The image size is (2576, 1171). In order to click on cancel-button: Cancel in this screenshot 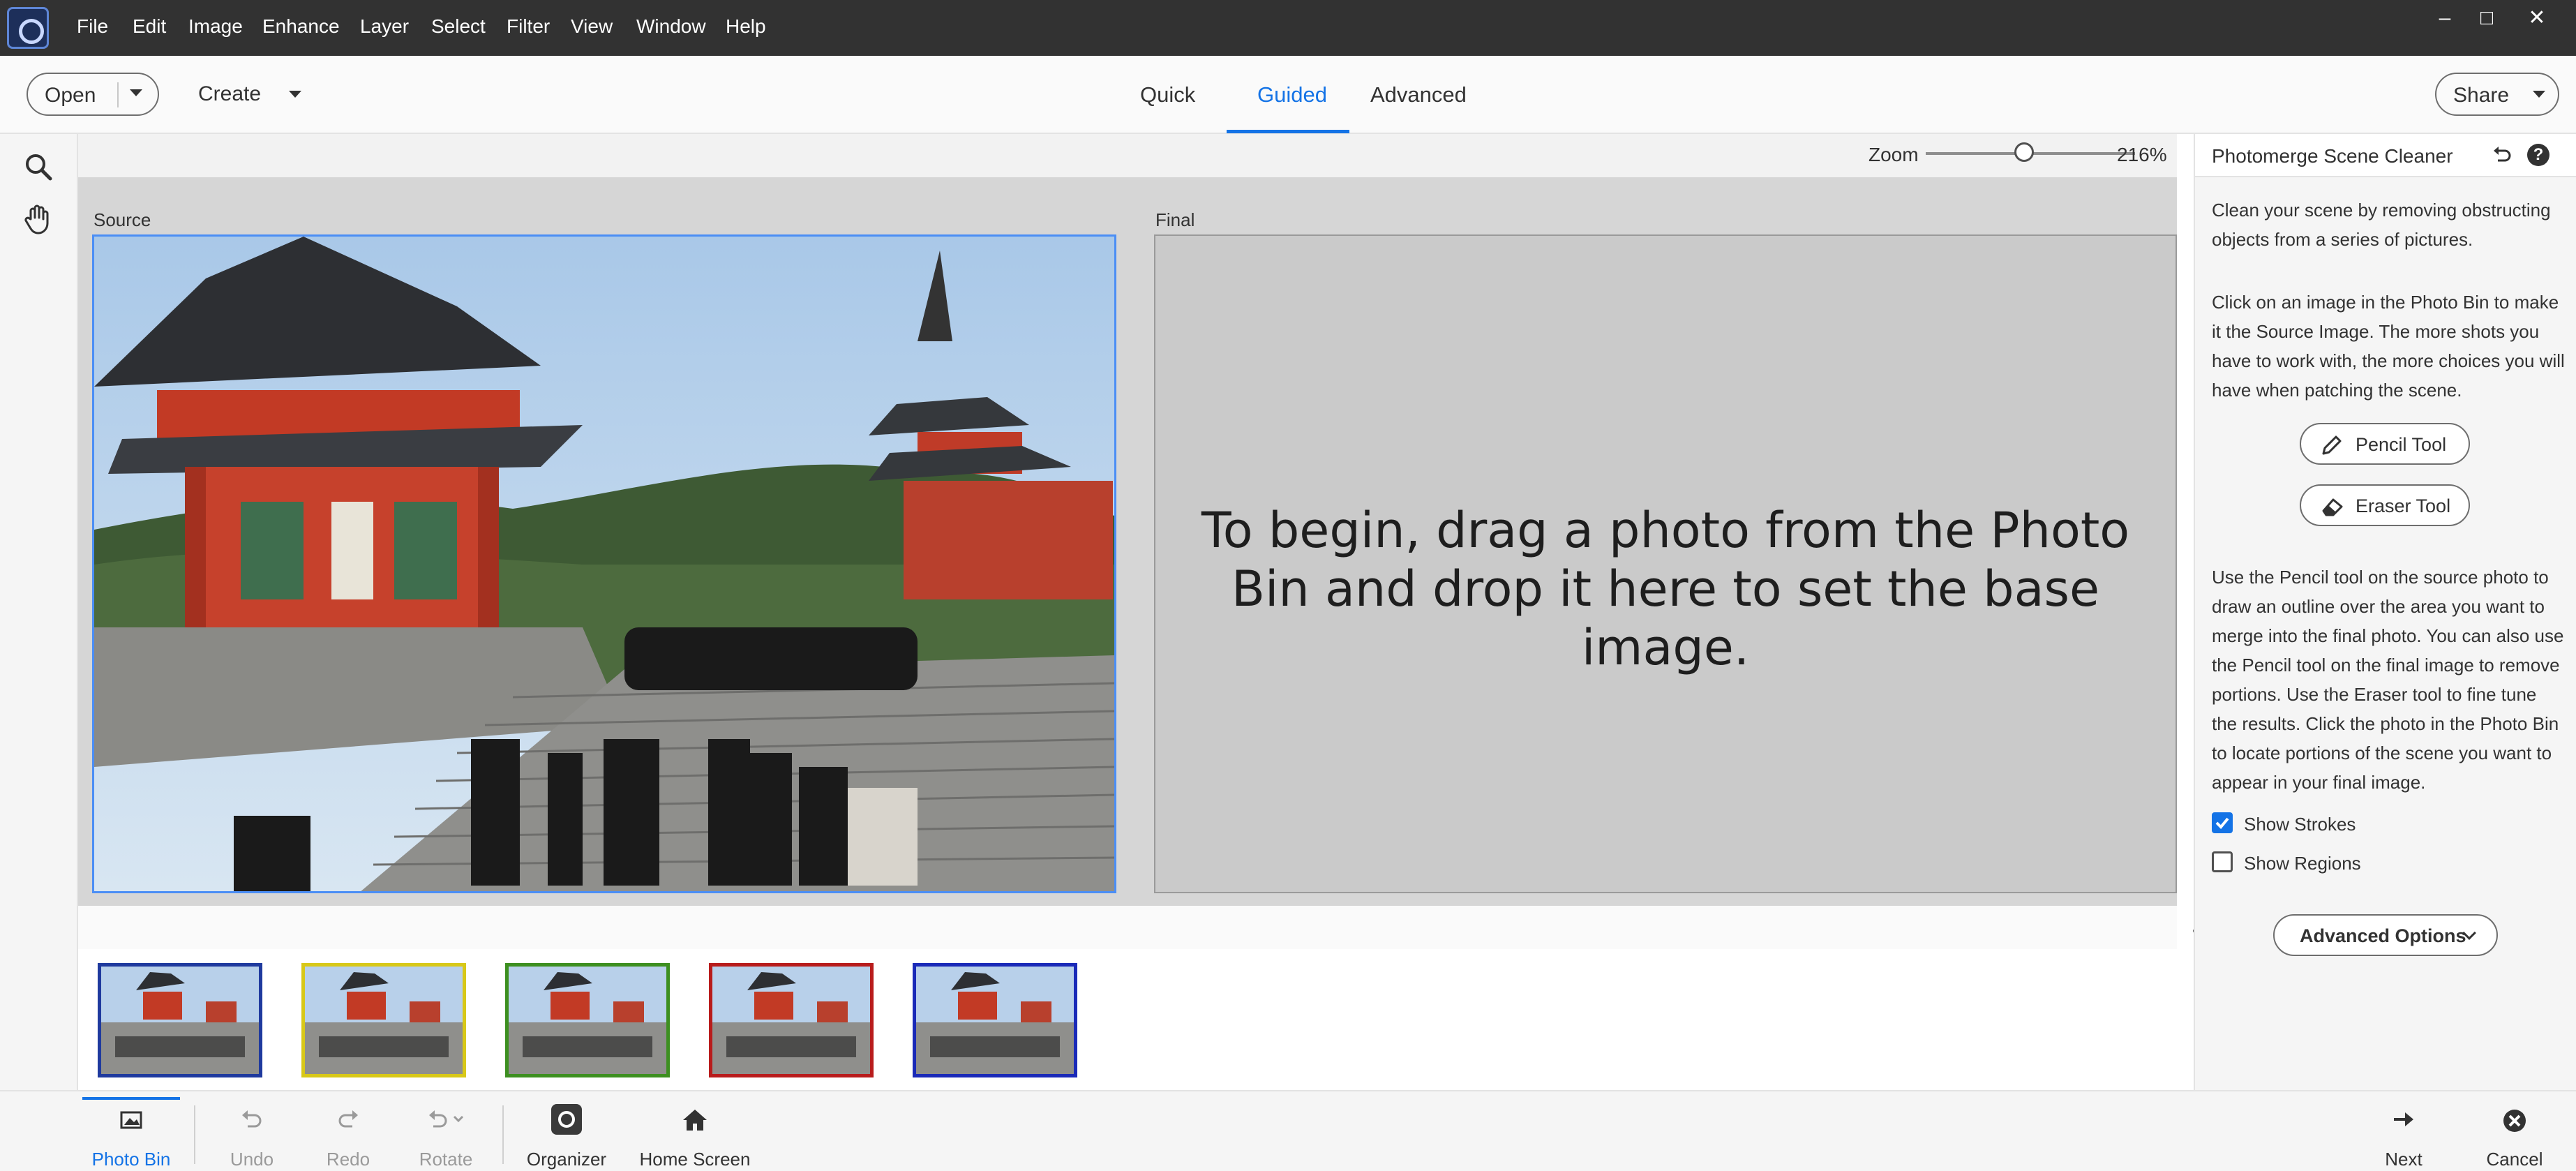, I will do `click(2514, 1134)`.